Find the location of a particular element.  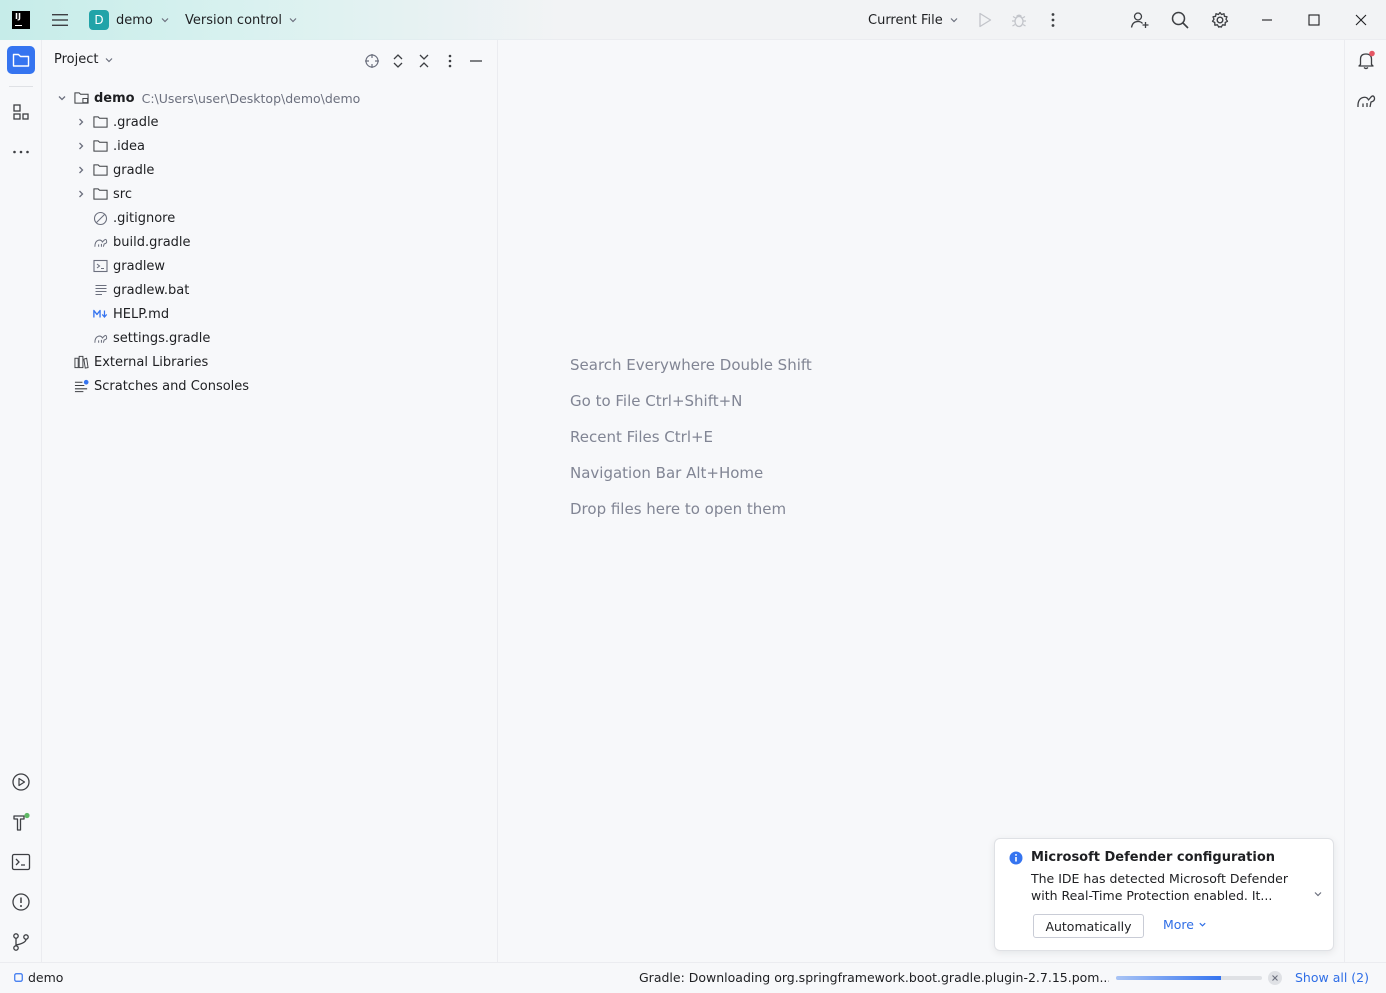

tree-item-gradlew: gradlew is located at coordinates (129, 266).